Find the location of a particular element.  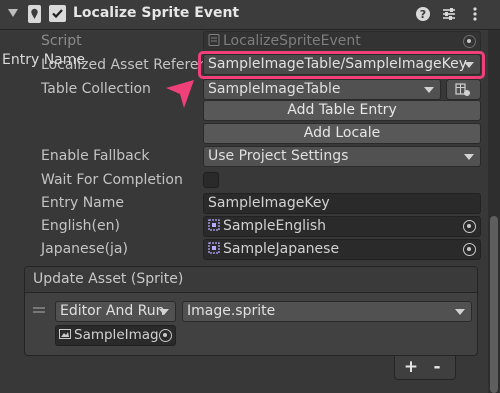

script-value: LocalizeSpriteEvent is located at coordinates (292, 41).